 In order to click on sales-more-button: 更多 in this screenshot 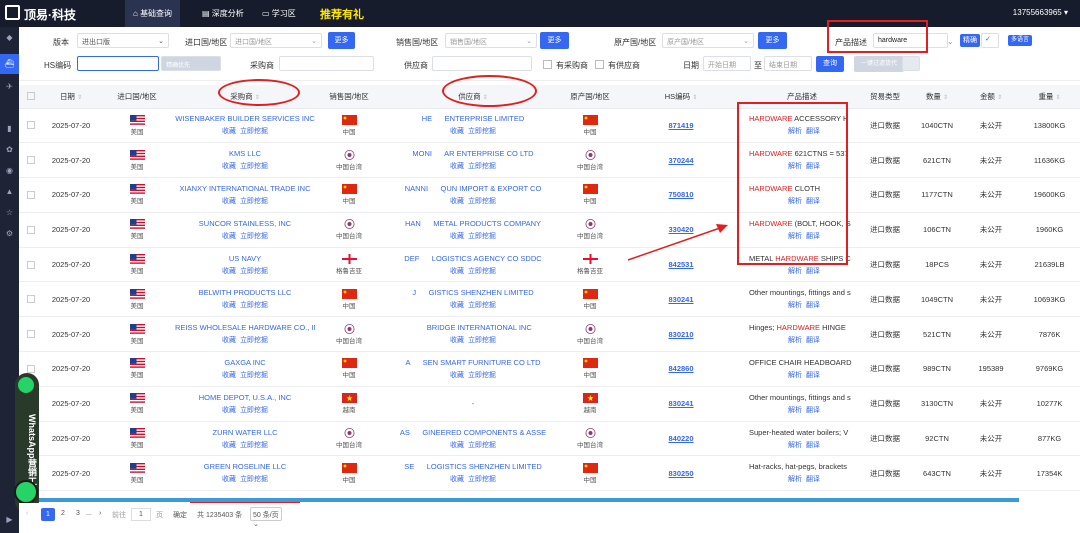, I will do `click(554, 40)`.